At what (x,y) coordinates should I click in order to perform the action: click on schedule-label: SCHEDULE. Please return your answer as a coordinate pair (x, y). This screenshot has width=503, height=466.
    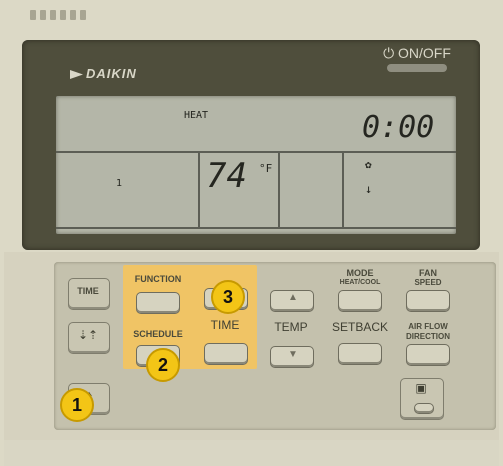
    Looking at the image, I should click on (158, 334).